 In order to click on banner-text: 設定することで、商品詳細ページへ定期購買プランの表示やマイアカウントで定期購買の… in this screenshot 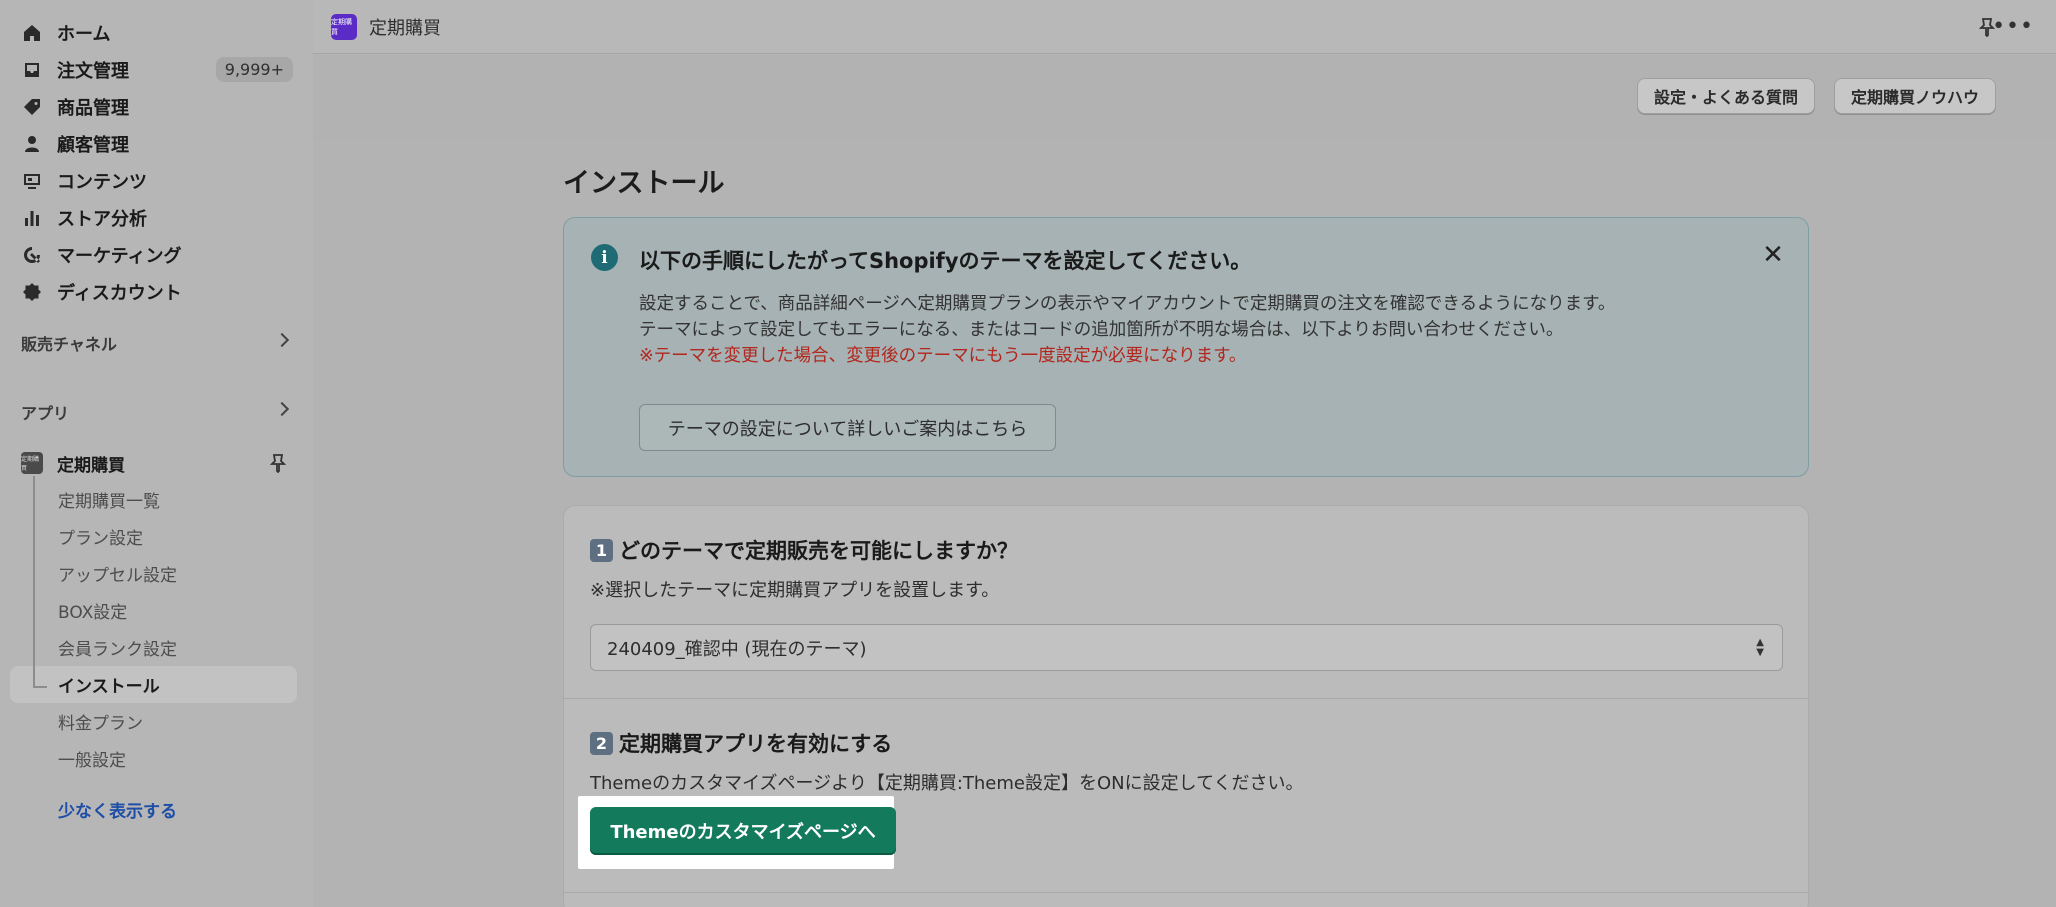, I will do `click(1127, 304)`.